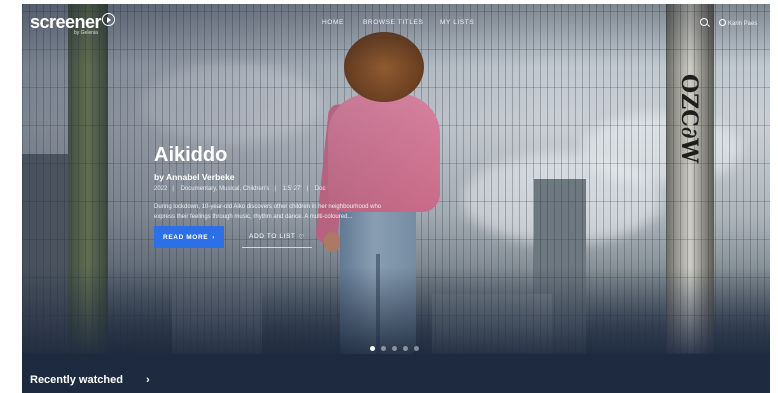  Describe the element at coordinates (191, 155) in the screenshot. I see `film-title: Aikiddo` at that location.